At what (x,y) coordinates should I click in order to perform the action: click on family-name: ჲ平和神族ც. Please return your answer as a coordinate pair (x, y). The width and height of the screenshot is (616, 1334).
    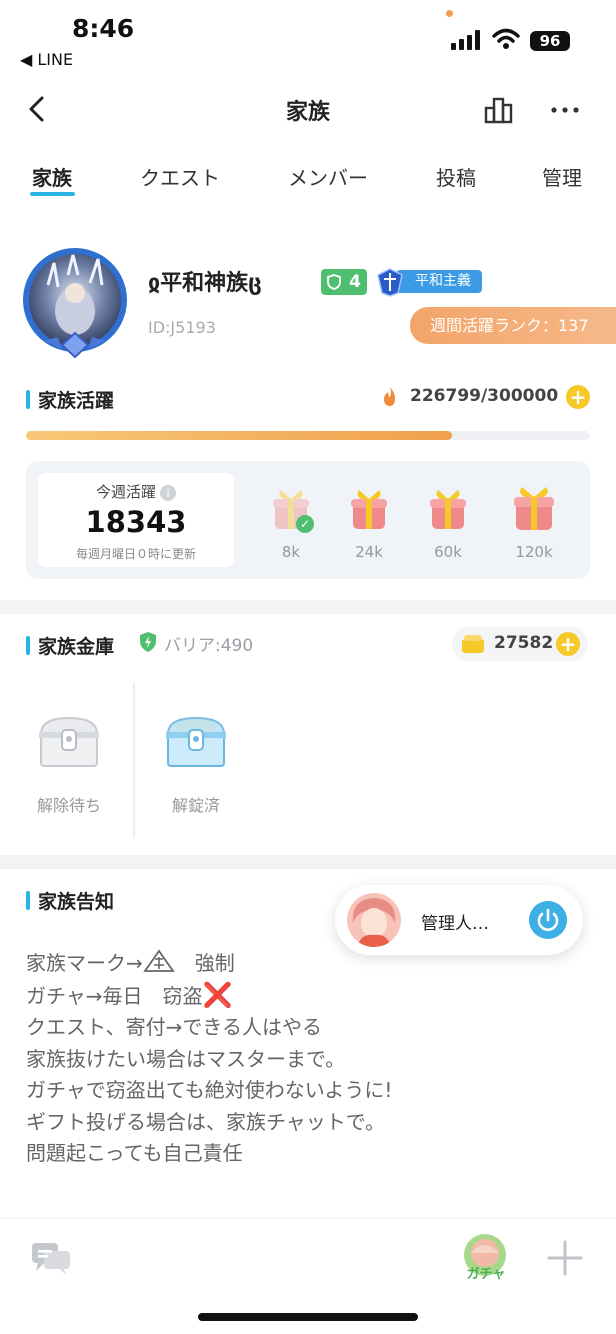
    Looking at the image, I should click on (205, 283).